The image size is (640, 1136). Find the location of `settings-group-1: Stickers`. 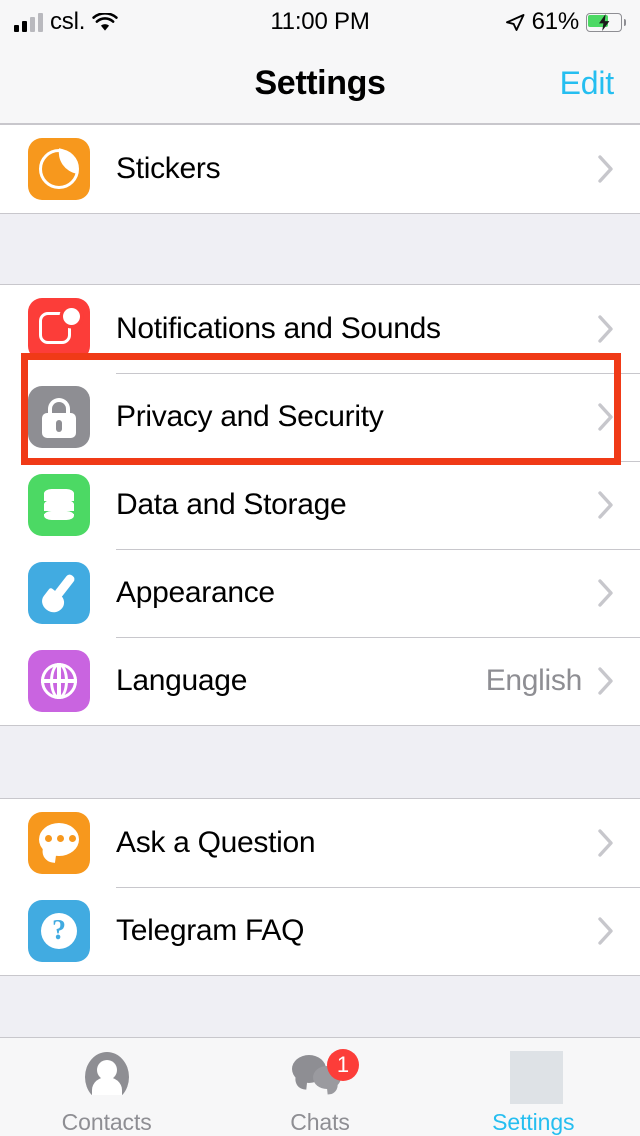

settings-group-1: Stickers is located at coordinates (320, 169).